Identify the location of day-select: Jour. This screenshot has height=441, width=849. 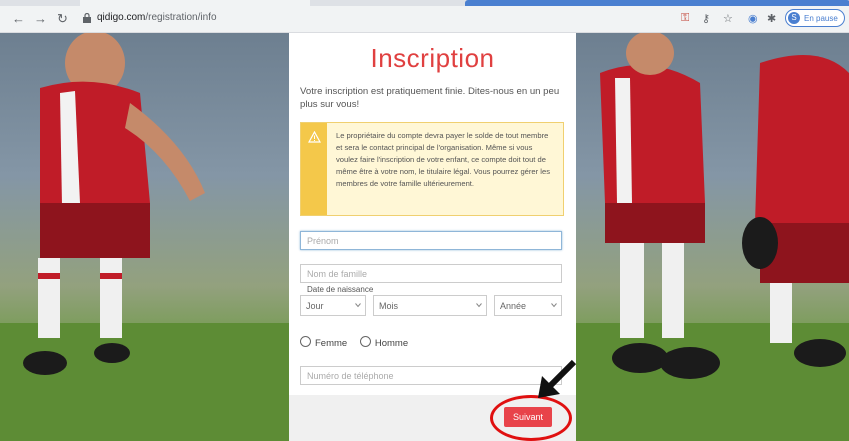
(333, 305).